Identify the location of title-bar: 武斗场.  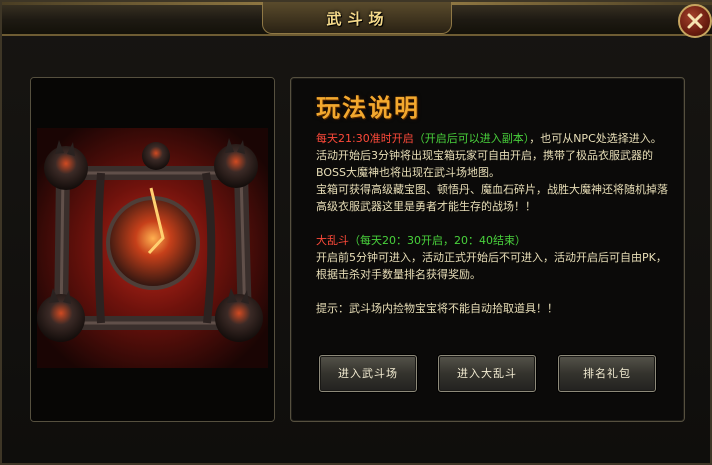
(357, 19).